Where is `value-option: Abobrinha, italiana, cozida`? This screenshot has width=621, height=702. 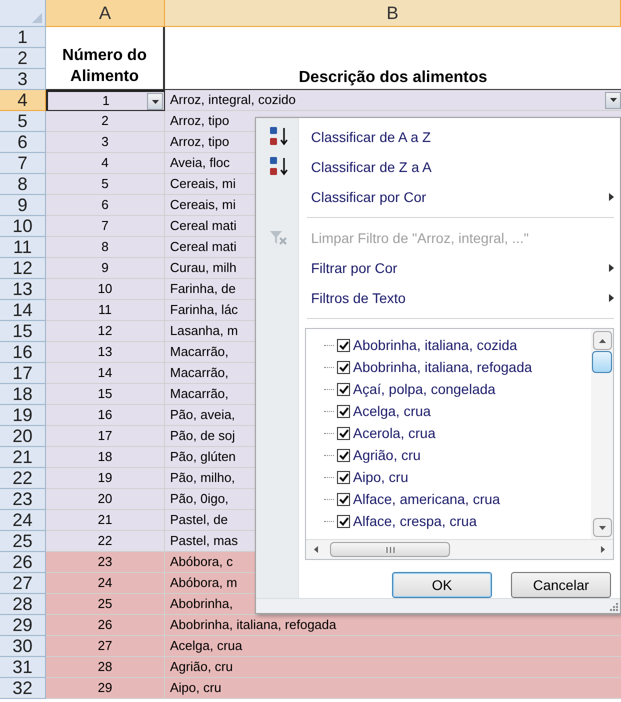
value-option: Abobrinha, italiana, cozida is located at coordinates (457, 345).